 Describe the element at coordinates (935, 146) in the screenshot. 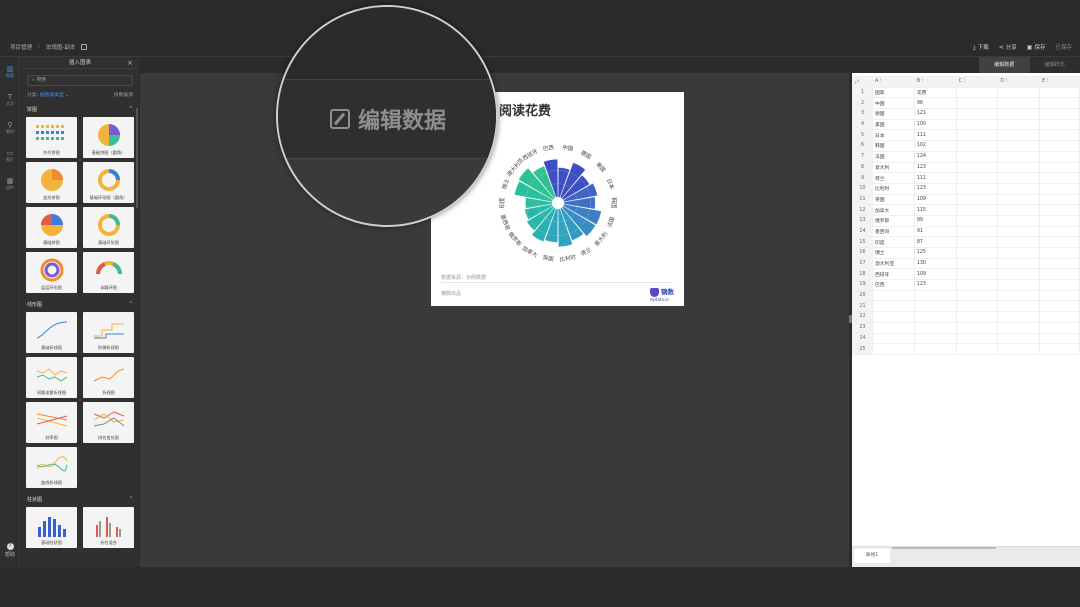

I see `table-cell: 102` at that location.